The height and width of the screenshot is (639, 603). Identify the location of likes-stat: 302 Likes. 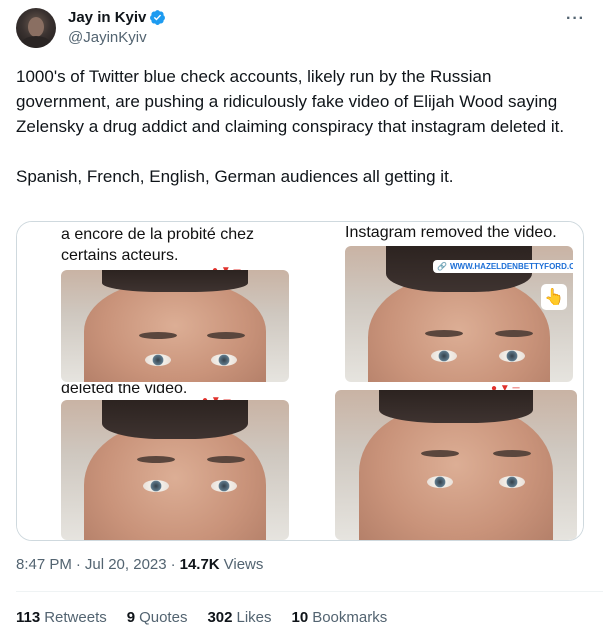
(239, 617).